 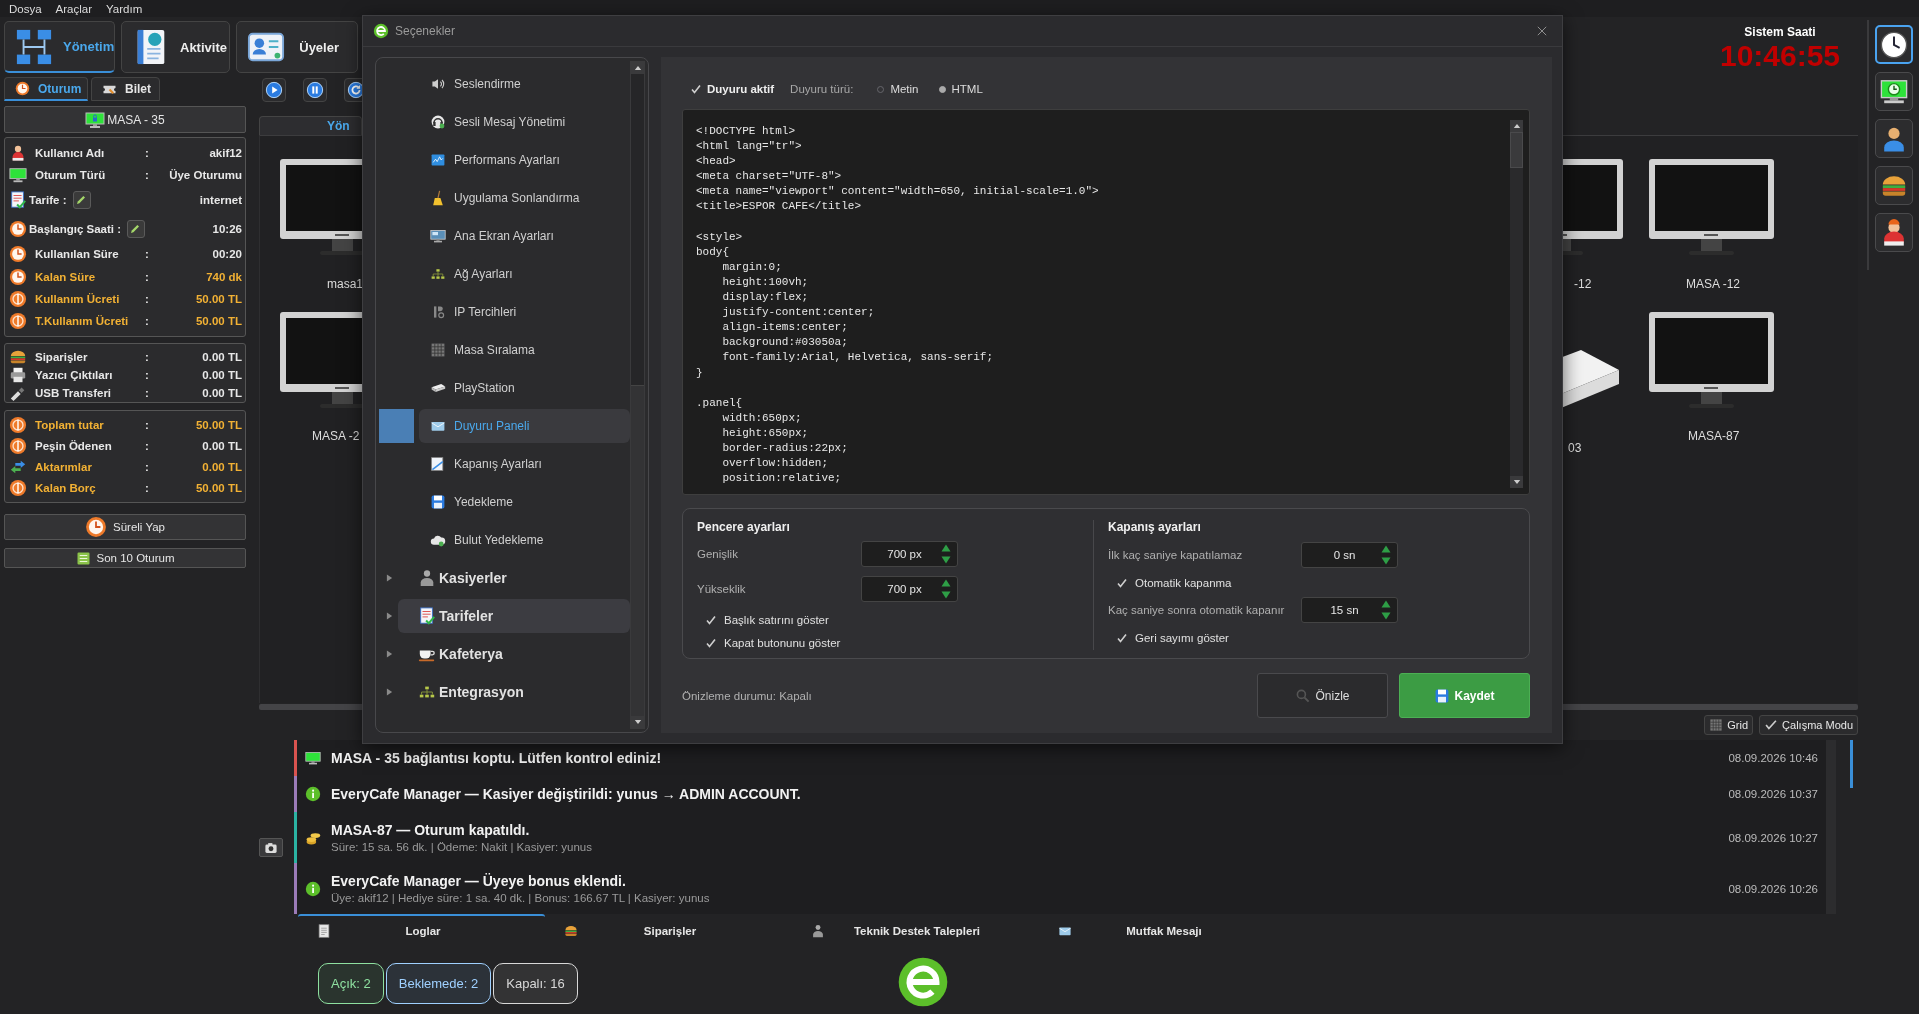 What do you see at coordinates (271, 847) in the screenshot?
I see `camera-button` at bounding box center [271, 847].